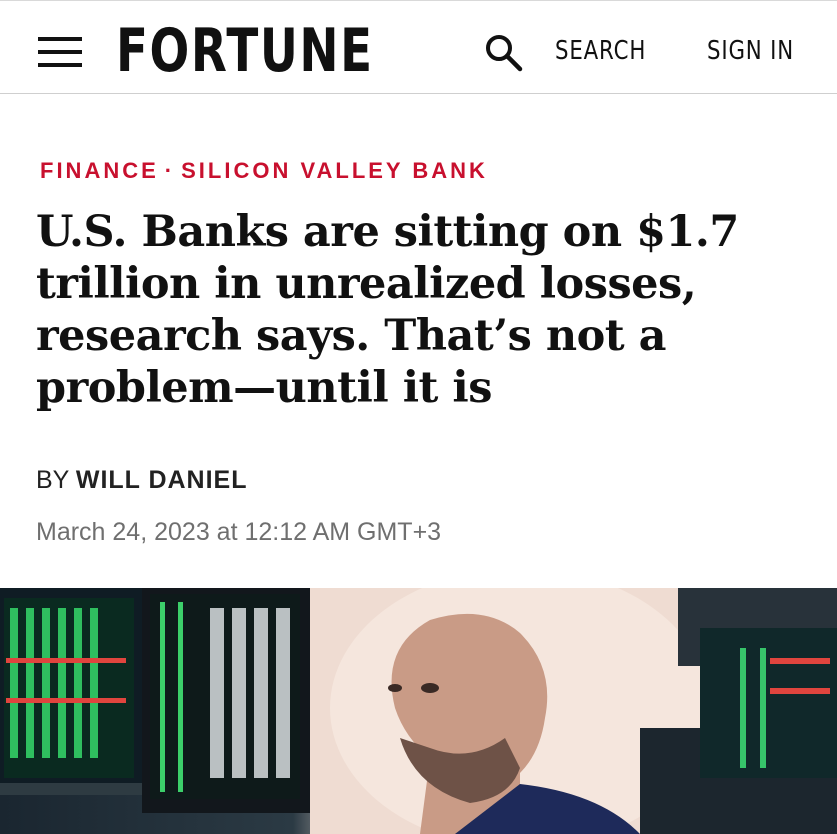 The width and height of the screenshot is (837, 834). Describe the element at coordinates (162, 480) in the screenshot. I see `author-link: WILL DANIEL` at that location.